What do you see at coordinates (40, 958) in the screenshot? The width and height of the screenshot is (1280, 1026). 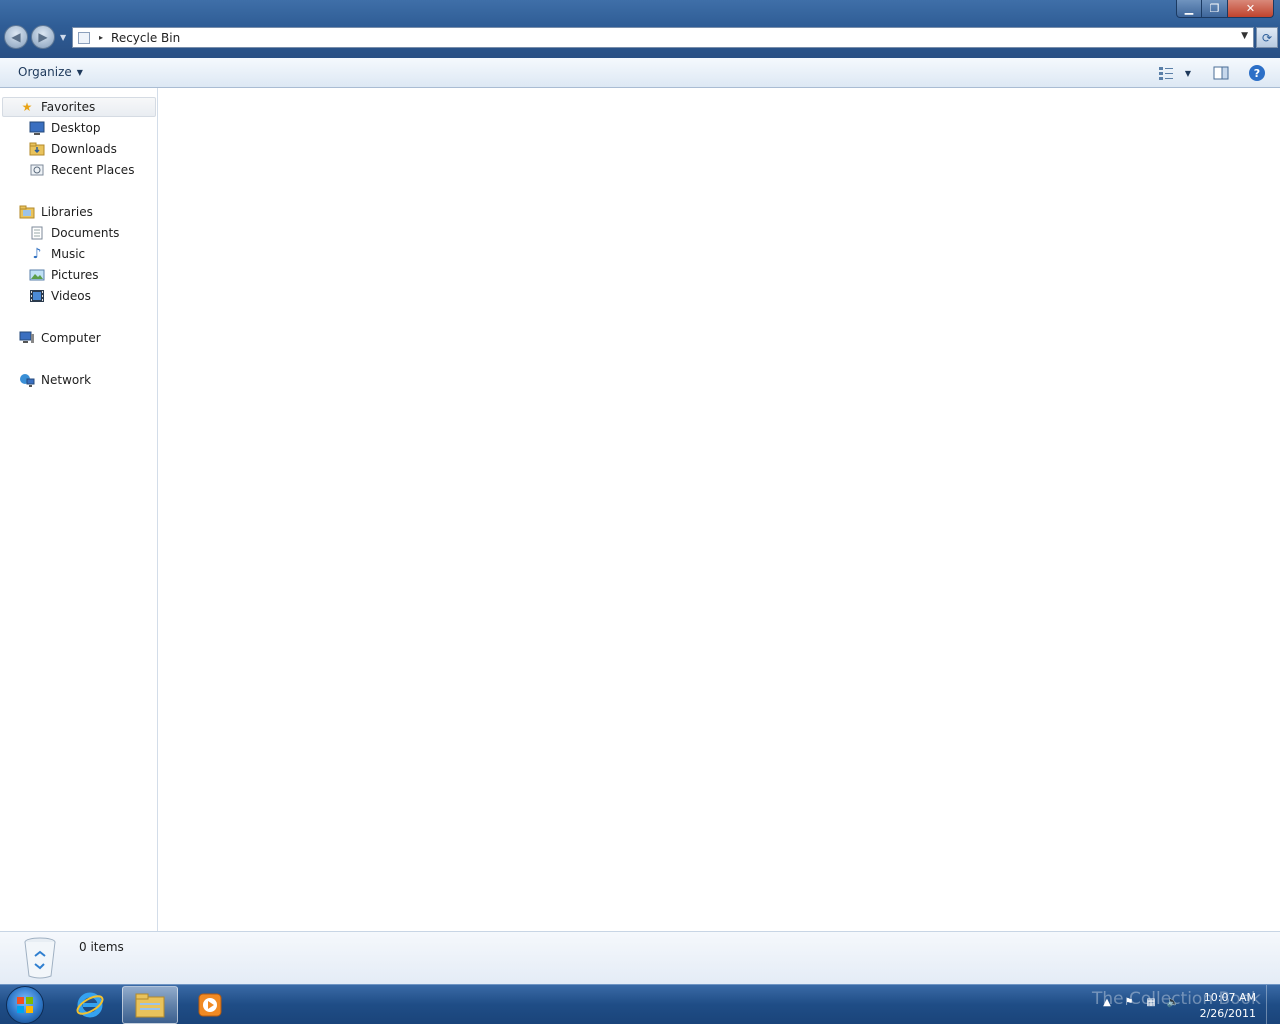 I see `recycle-bin-icon` at bounding box center [40, 958].